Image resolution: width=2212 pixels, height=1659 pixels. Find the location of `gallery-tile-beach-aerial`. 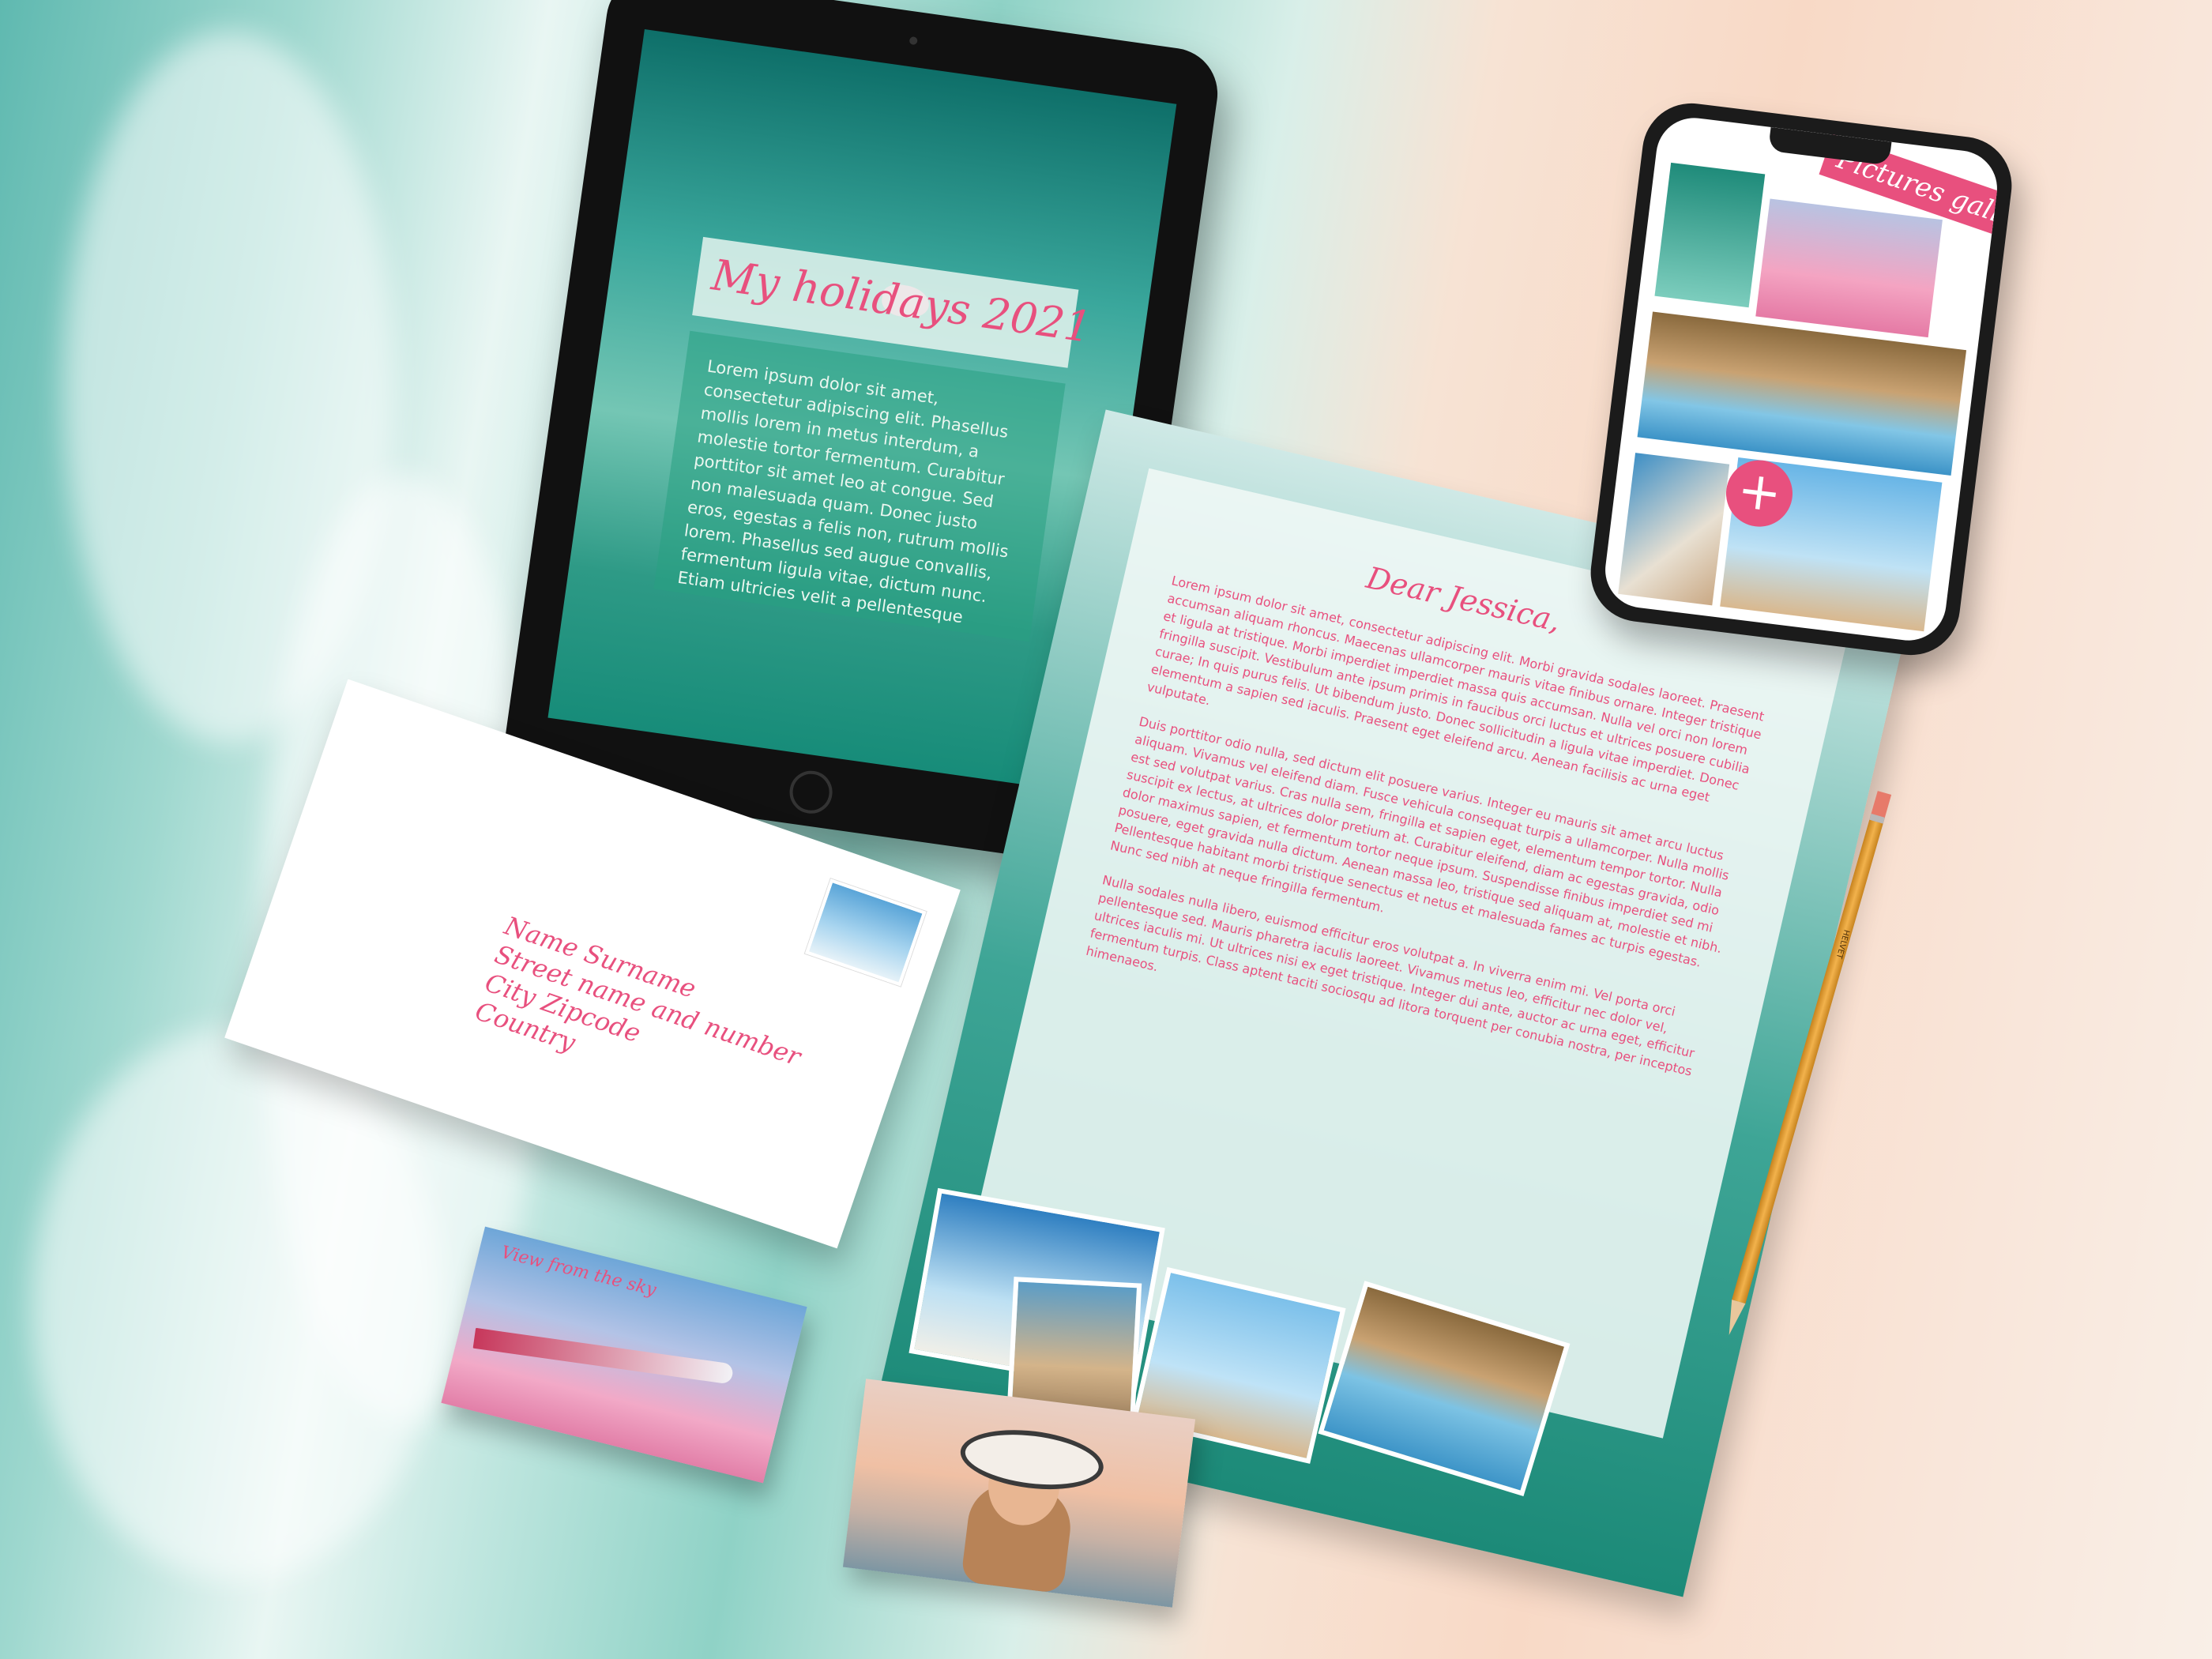

gallery-tile-beach-aerial is located at coordinates (1674, 529).